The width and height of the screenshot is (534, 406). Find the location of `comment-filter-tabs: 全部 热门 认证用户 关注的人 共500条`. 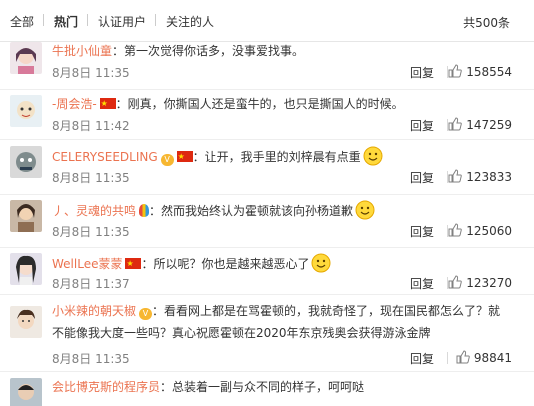

comment-filter-tabs: 全部 热门 认证用户 关注的人 共500条 is located at coordinates (267, 21).